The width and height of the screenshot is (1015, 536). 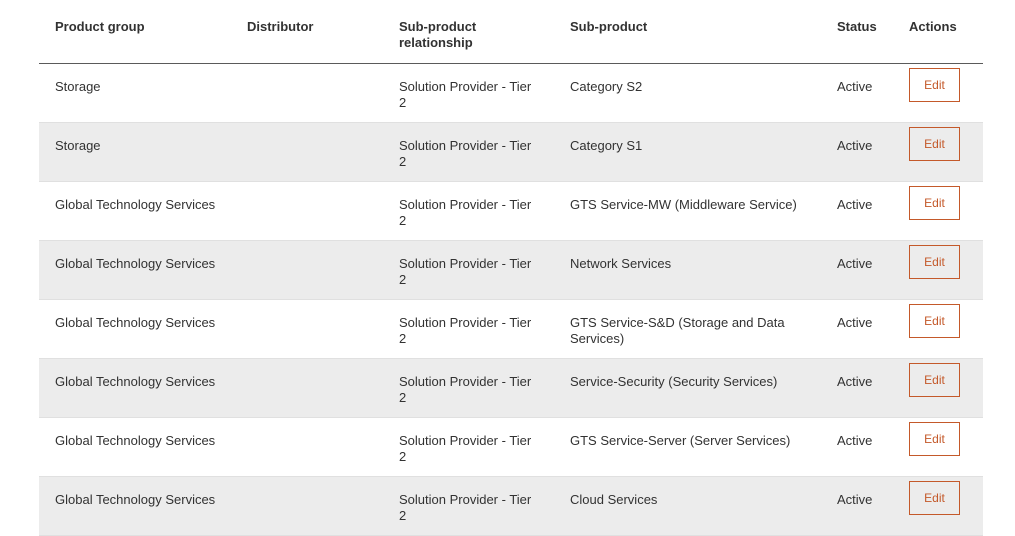 What do you see at coordinates (683, 204) in the screenshot?
I see `cell-sub-product: GTS Service-MW (Middleware Service)` at bounding box center [683, 204].